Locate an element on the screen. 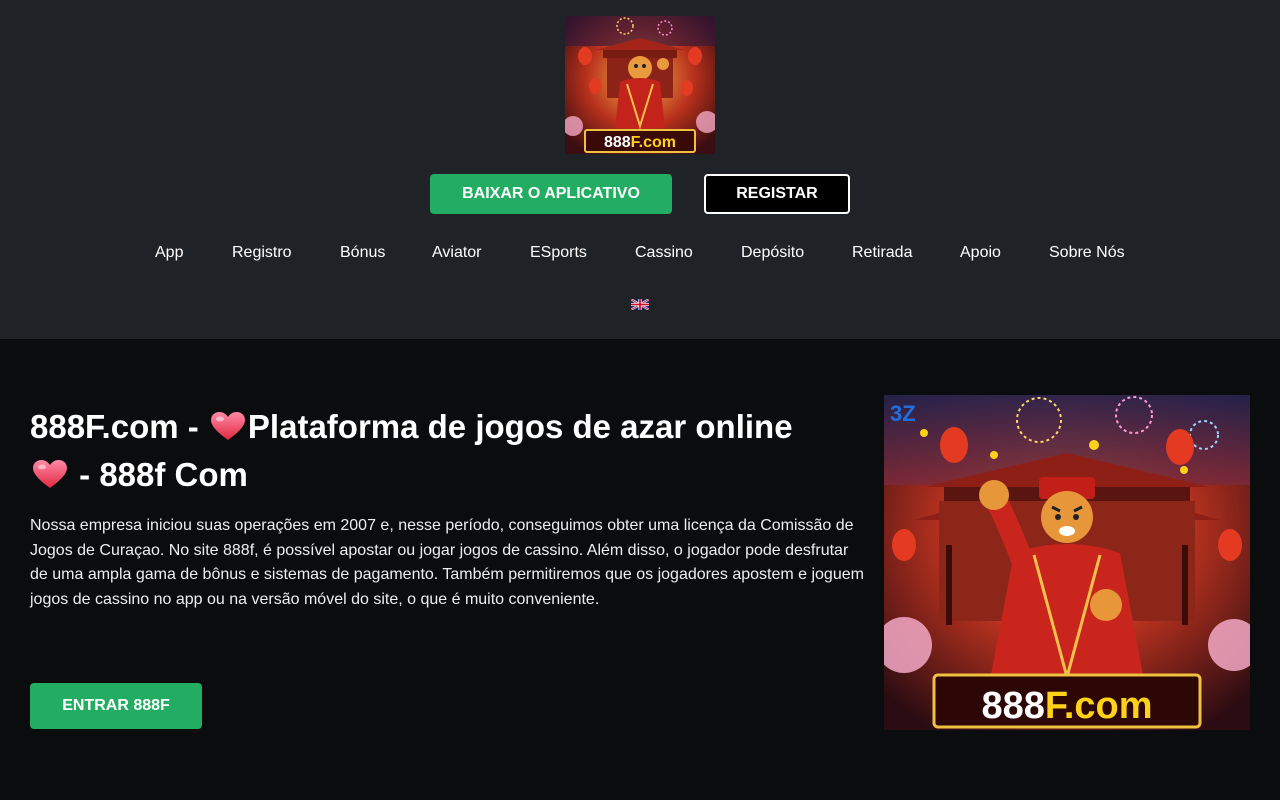  nav-item-aviator: Aviator is located at coordinates (457, 253).